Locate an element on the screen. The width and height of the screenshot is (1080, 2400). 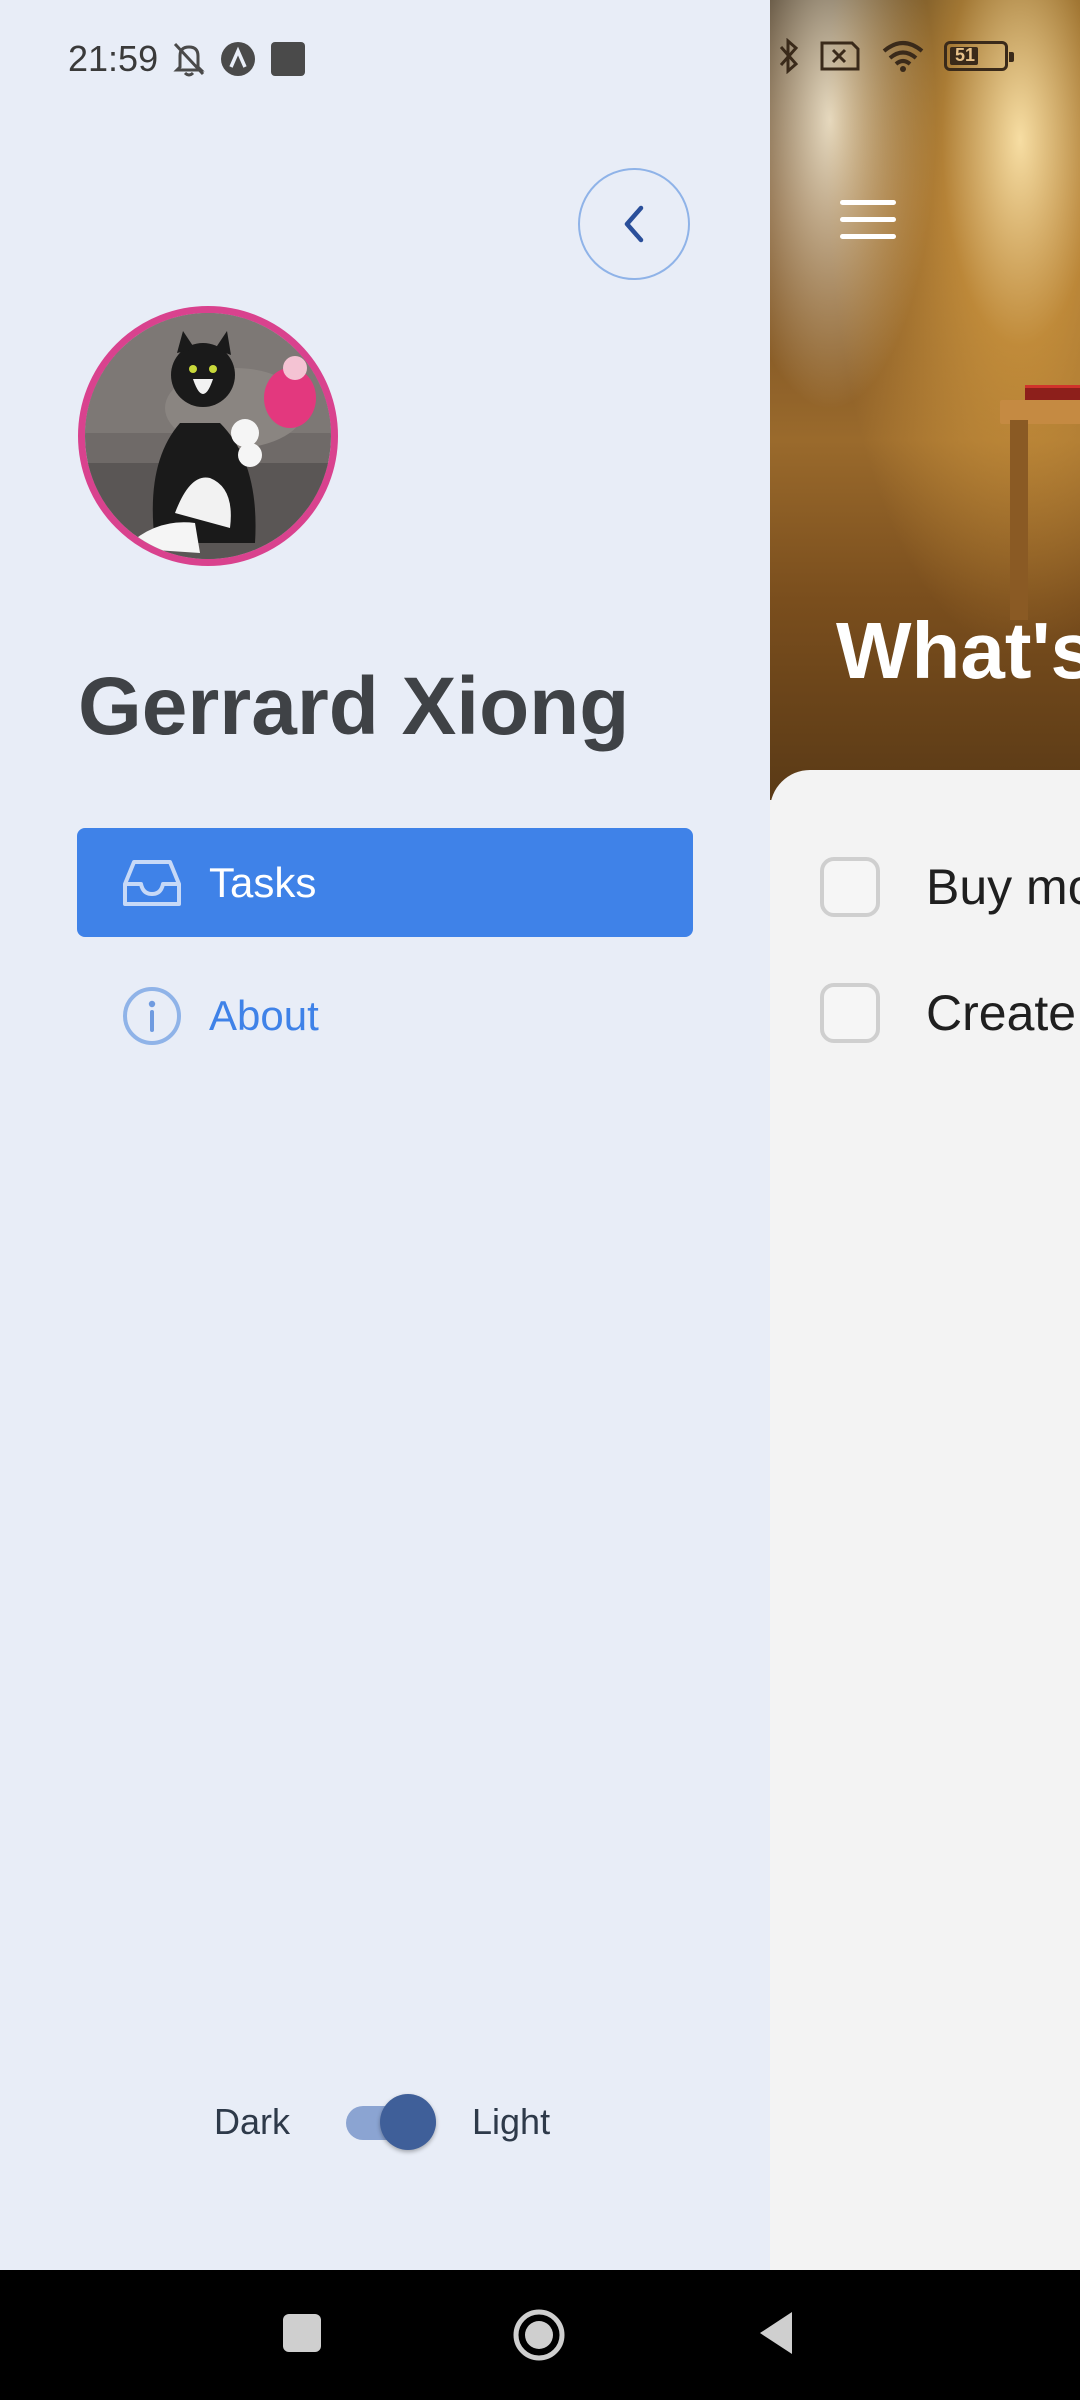
drawer-item-label: About is located at coordinates (264, 1015).